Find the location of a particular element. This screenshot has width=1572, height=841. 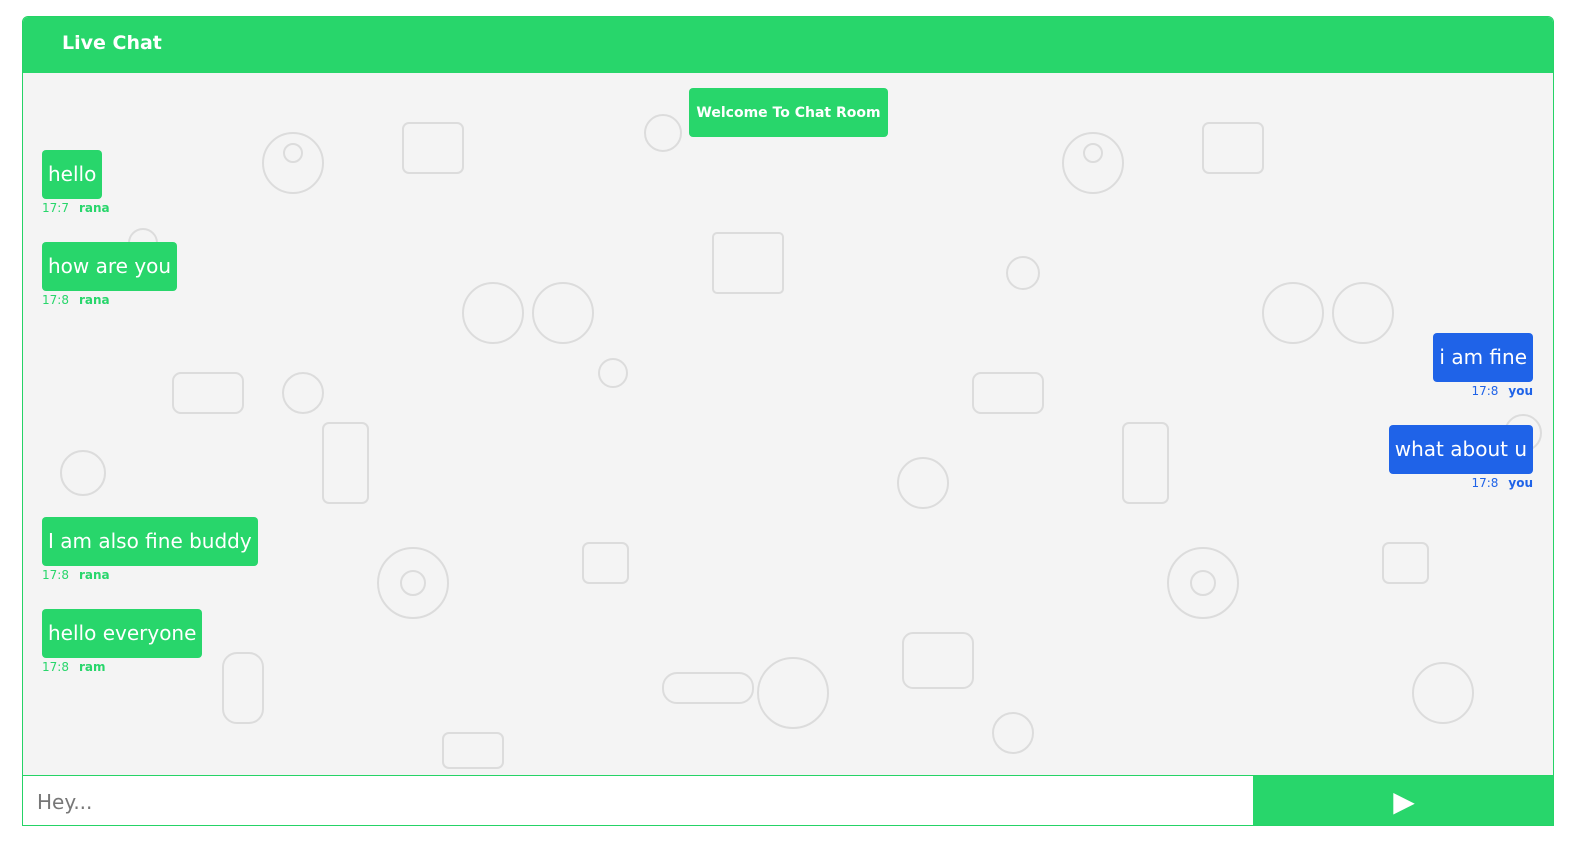

message-bubble: how are you is located at coordinates (110, 266).